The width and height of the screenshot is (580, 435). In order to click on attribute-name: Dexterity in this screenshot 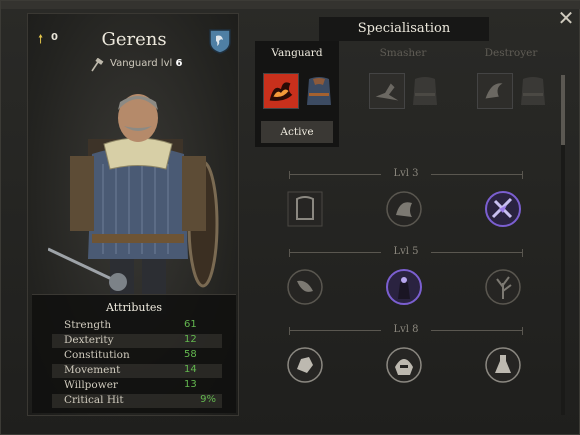, I will do `click(89, 340)`.